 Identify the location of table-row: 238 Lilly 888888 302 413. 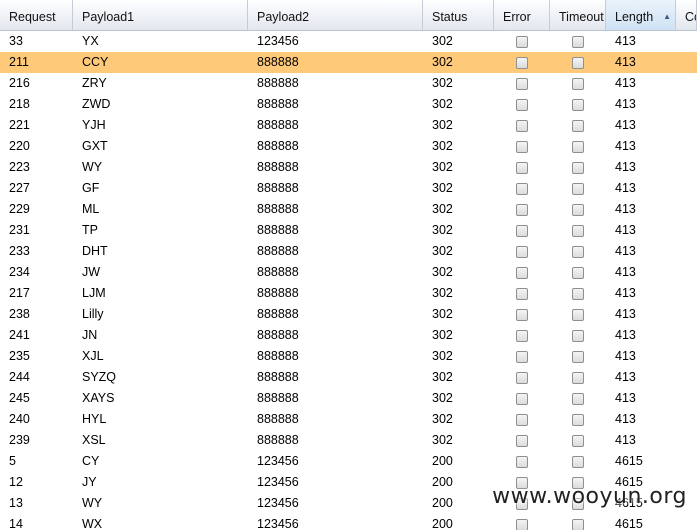
(348, 314).